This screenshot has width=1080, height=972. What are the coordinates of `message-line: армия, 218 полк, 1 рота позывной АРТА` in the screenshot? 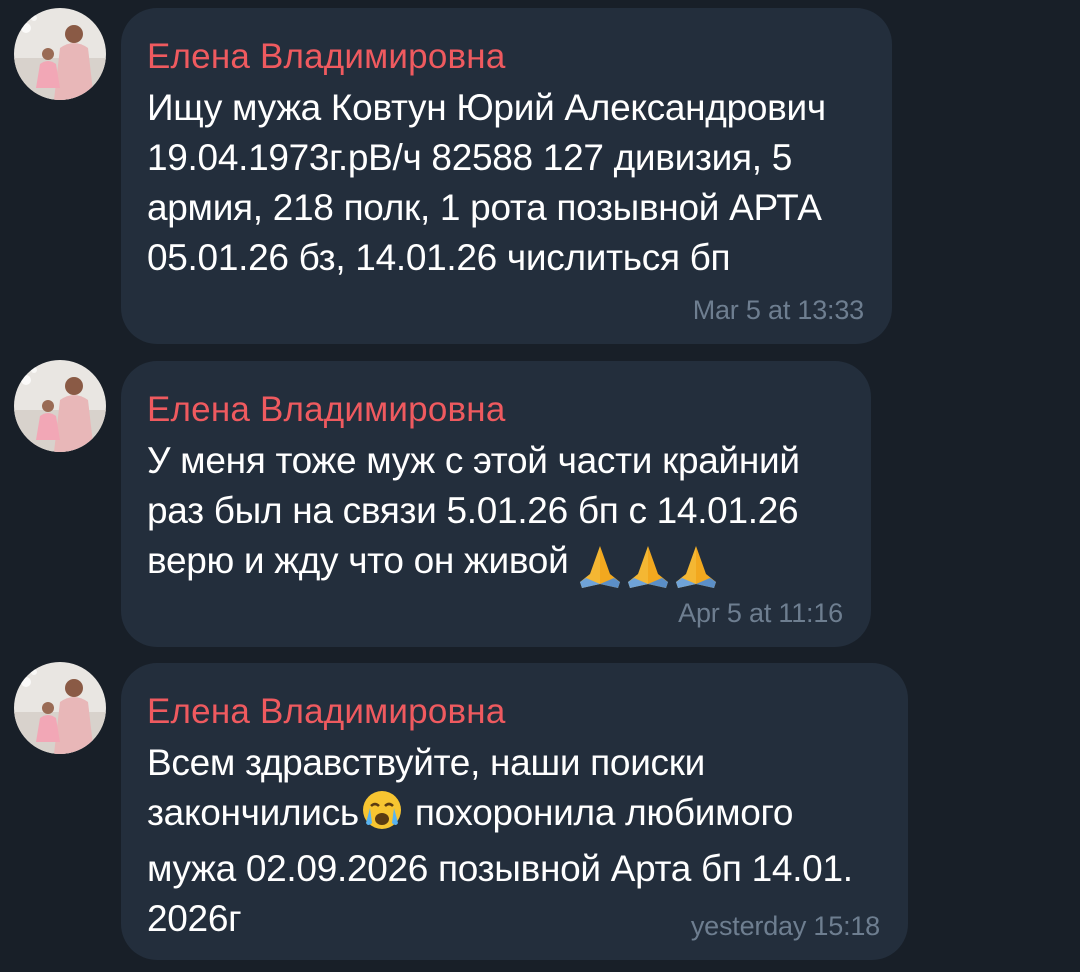 It's located at (484, 207).